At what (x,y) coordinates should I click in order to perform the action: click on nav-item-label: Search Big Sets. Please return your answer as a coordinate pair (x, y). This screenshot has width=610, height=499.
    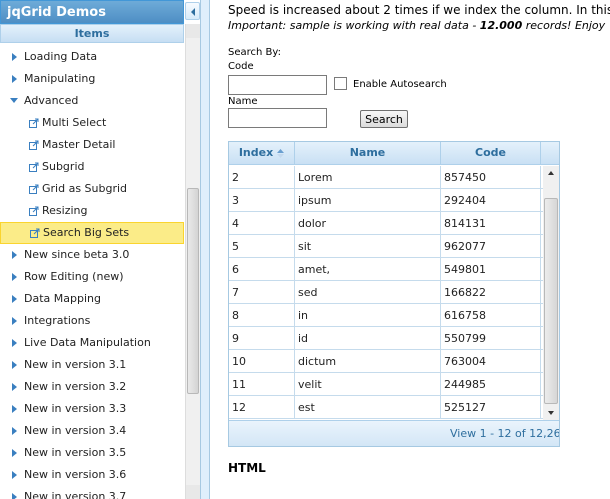
    Looking at the image, I should click on (86, 232).